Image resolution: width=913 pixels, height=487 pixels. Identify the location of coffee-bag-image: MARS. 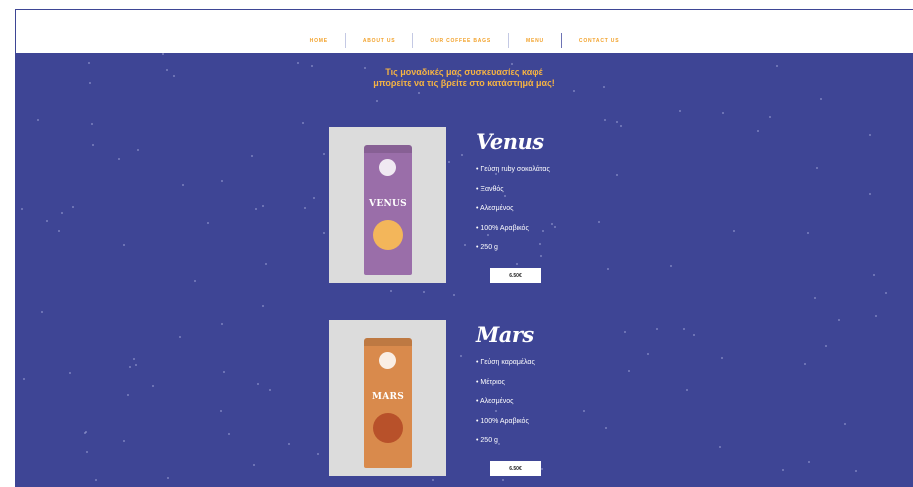
(388, 403).